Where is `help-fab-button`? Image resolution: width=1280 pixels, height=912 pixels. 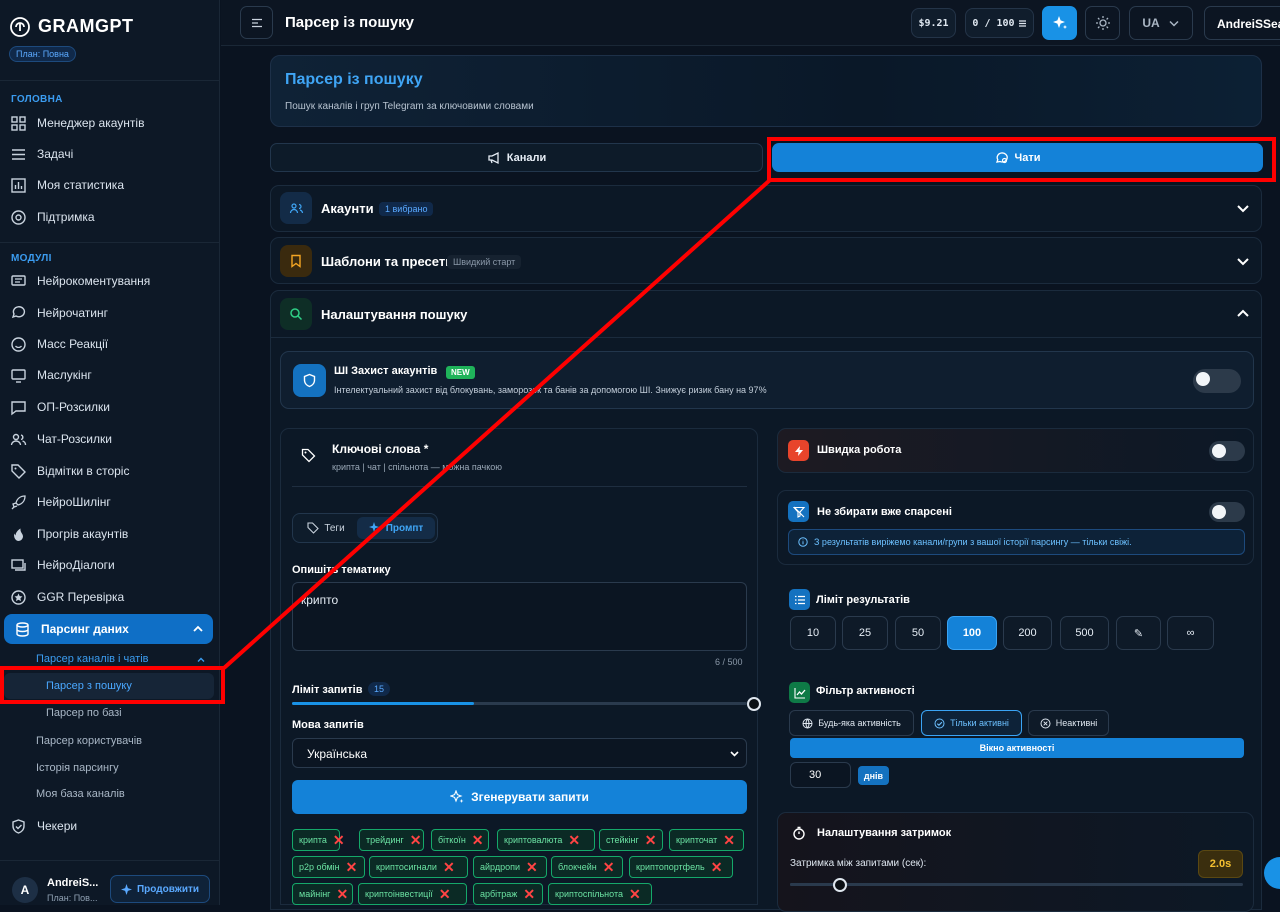
help-fab-button is located at coordinates (1272, 873).